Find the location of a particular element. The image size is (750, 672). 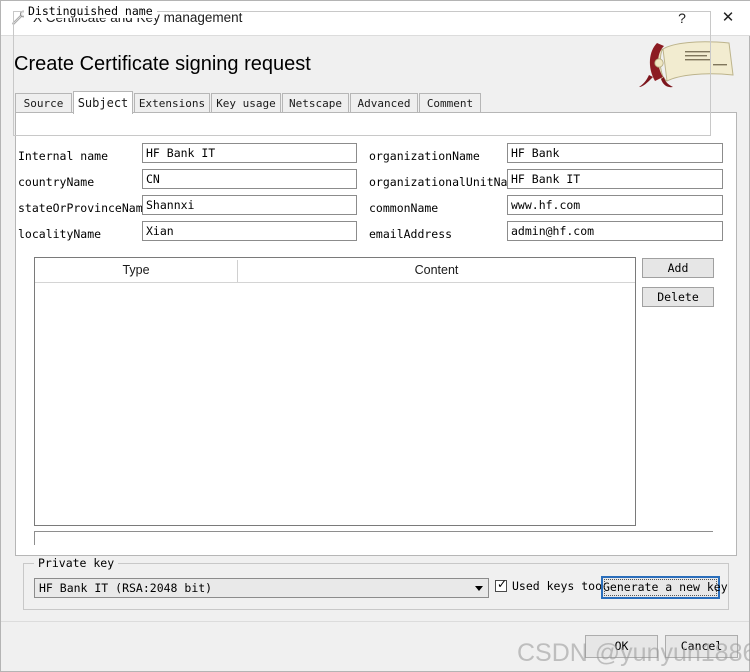

close-icon: ✕ is located at coordinates (727, 18).